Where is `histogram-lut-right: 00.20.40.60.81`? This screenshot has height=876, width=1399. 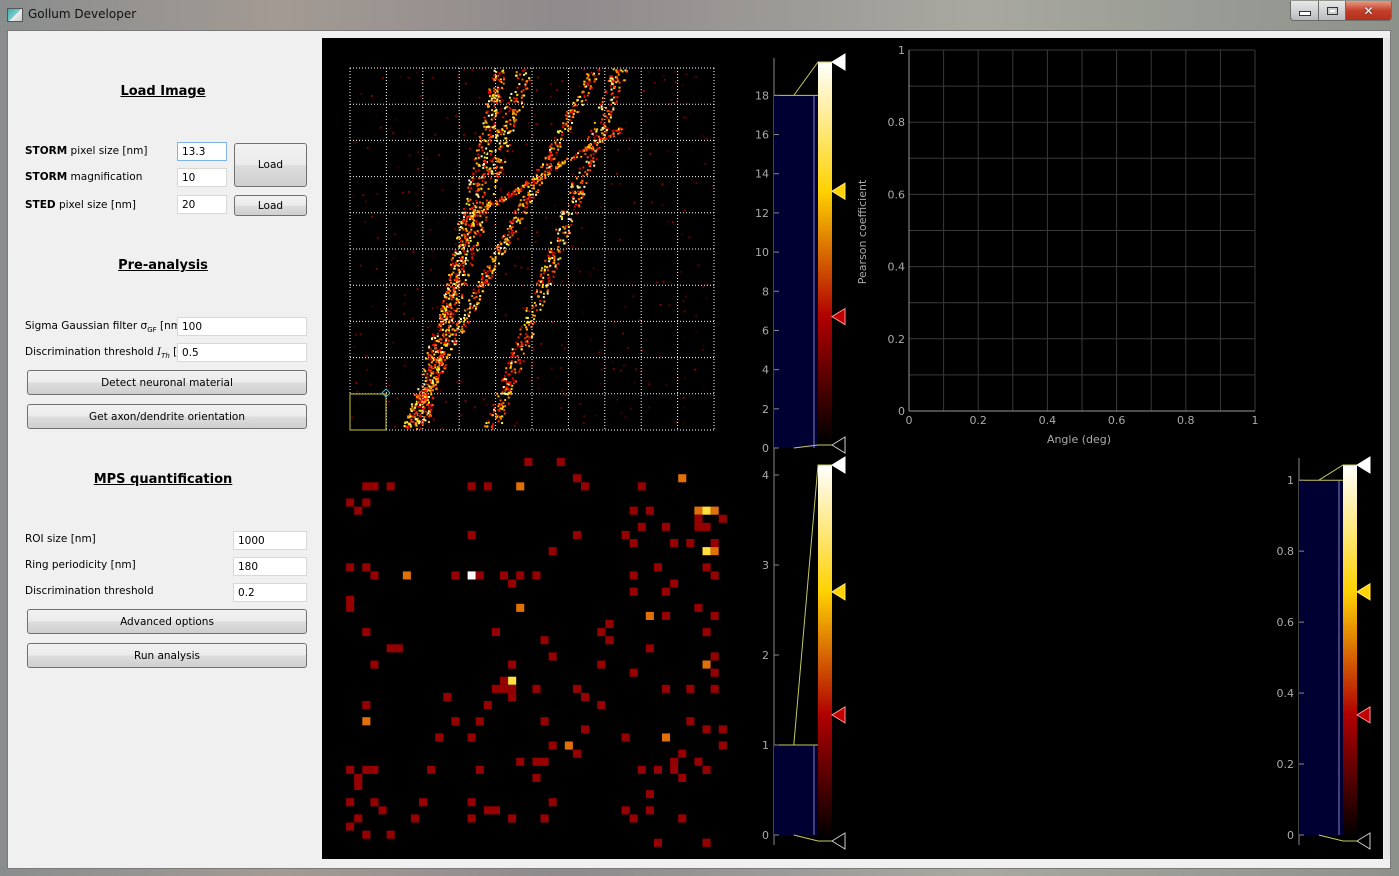
histogram-lut-right: 00.20.40.60.81 is located at coordinates (1324, 653).